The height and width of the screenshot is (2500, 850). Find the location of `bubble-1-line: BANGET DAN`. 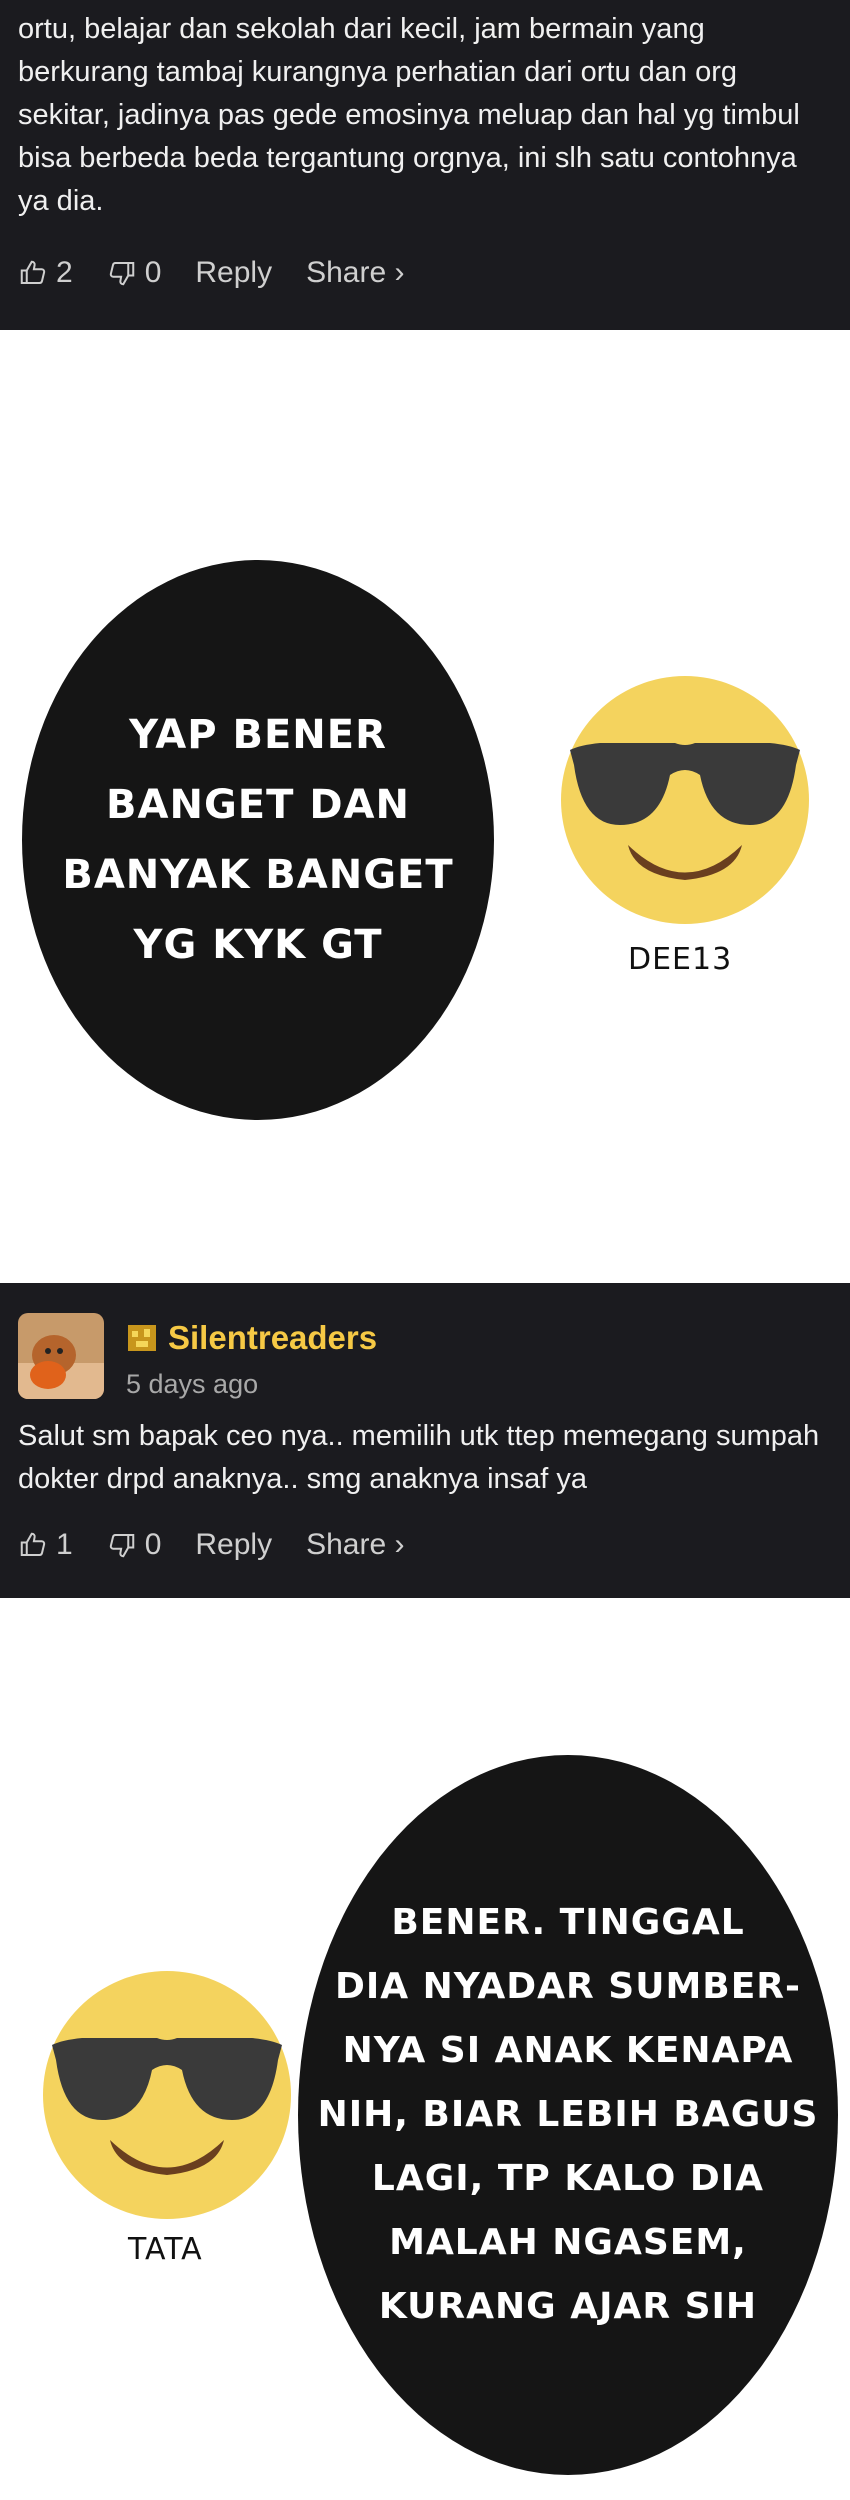

bubble-1-line: BANGET DAN is located at coordinates (258, 805).